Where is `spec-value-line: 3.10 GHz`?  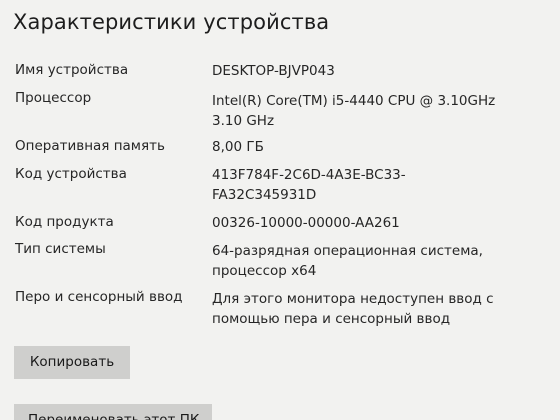 spec-value-line: 3.10 GHz is located at coordinates (243, 121).